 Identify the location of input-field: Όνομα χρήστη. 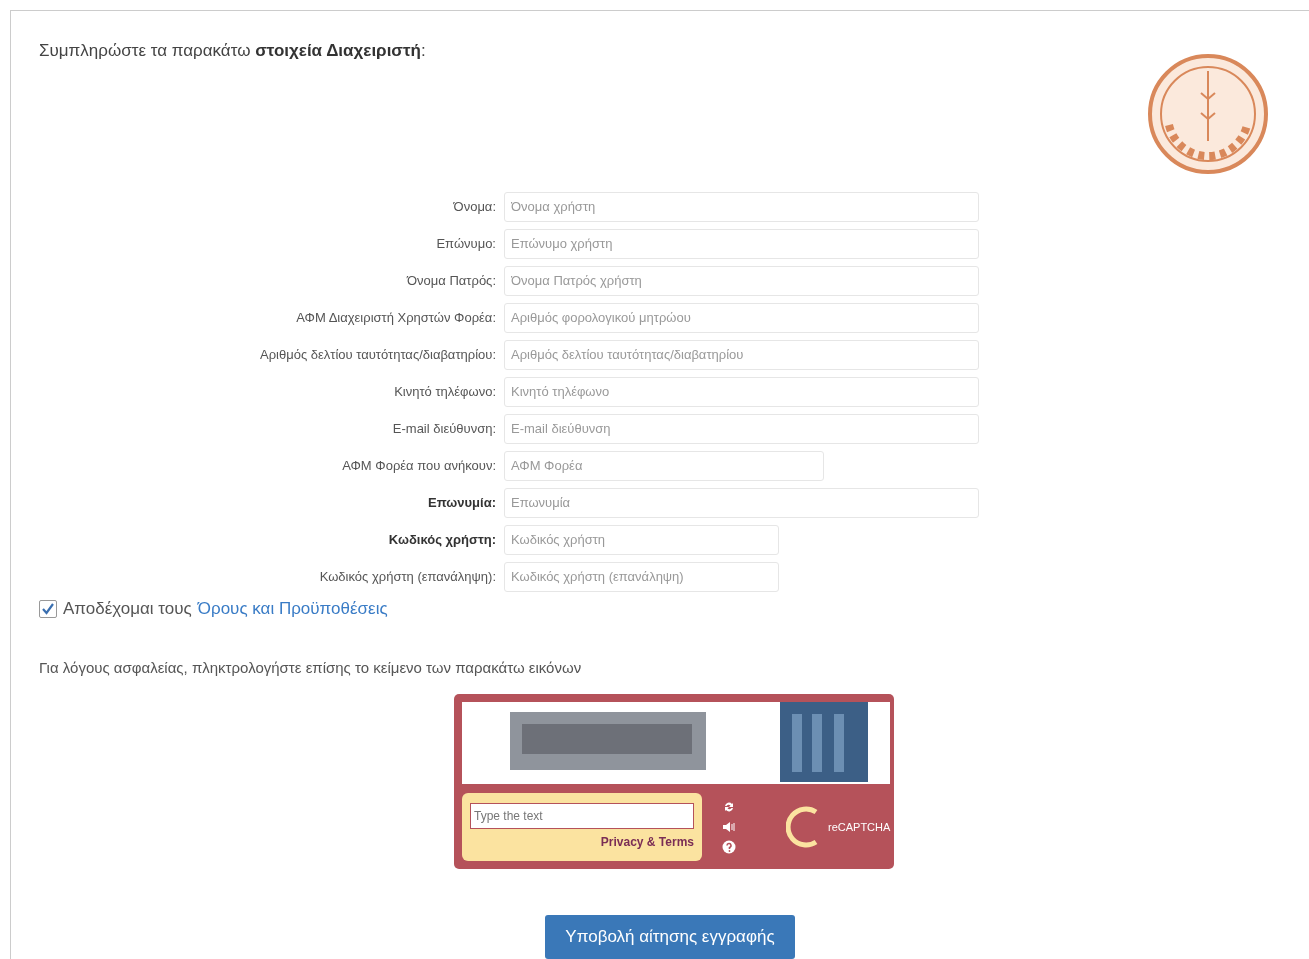
(741, 206).